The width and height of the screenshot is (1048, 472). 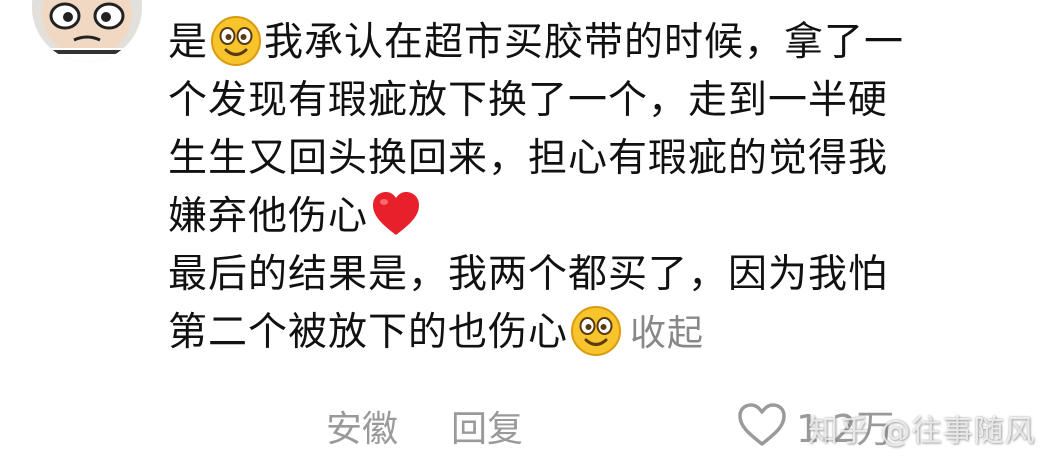 What do you see at coordinates (268, 216) in the screenshot?
I see `comment-text-segment: 嫌弃他伤心` at bounding box center [268, 216].